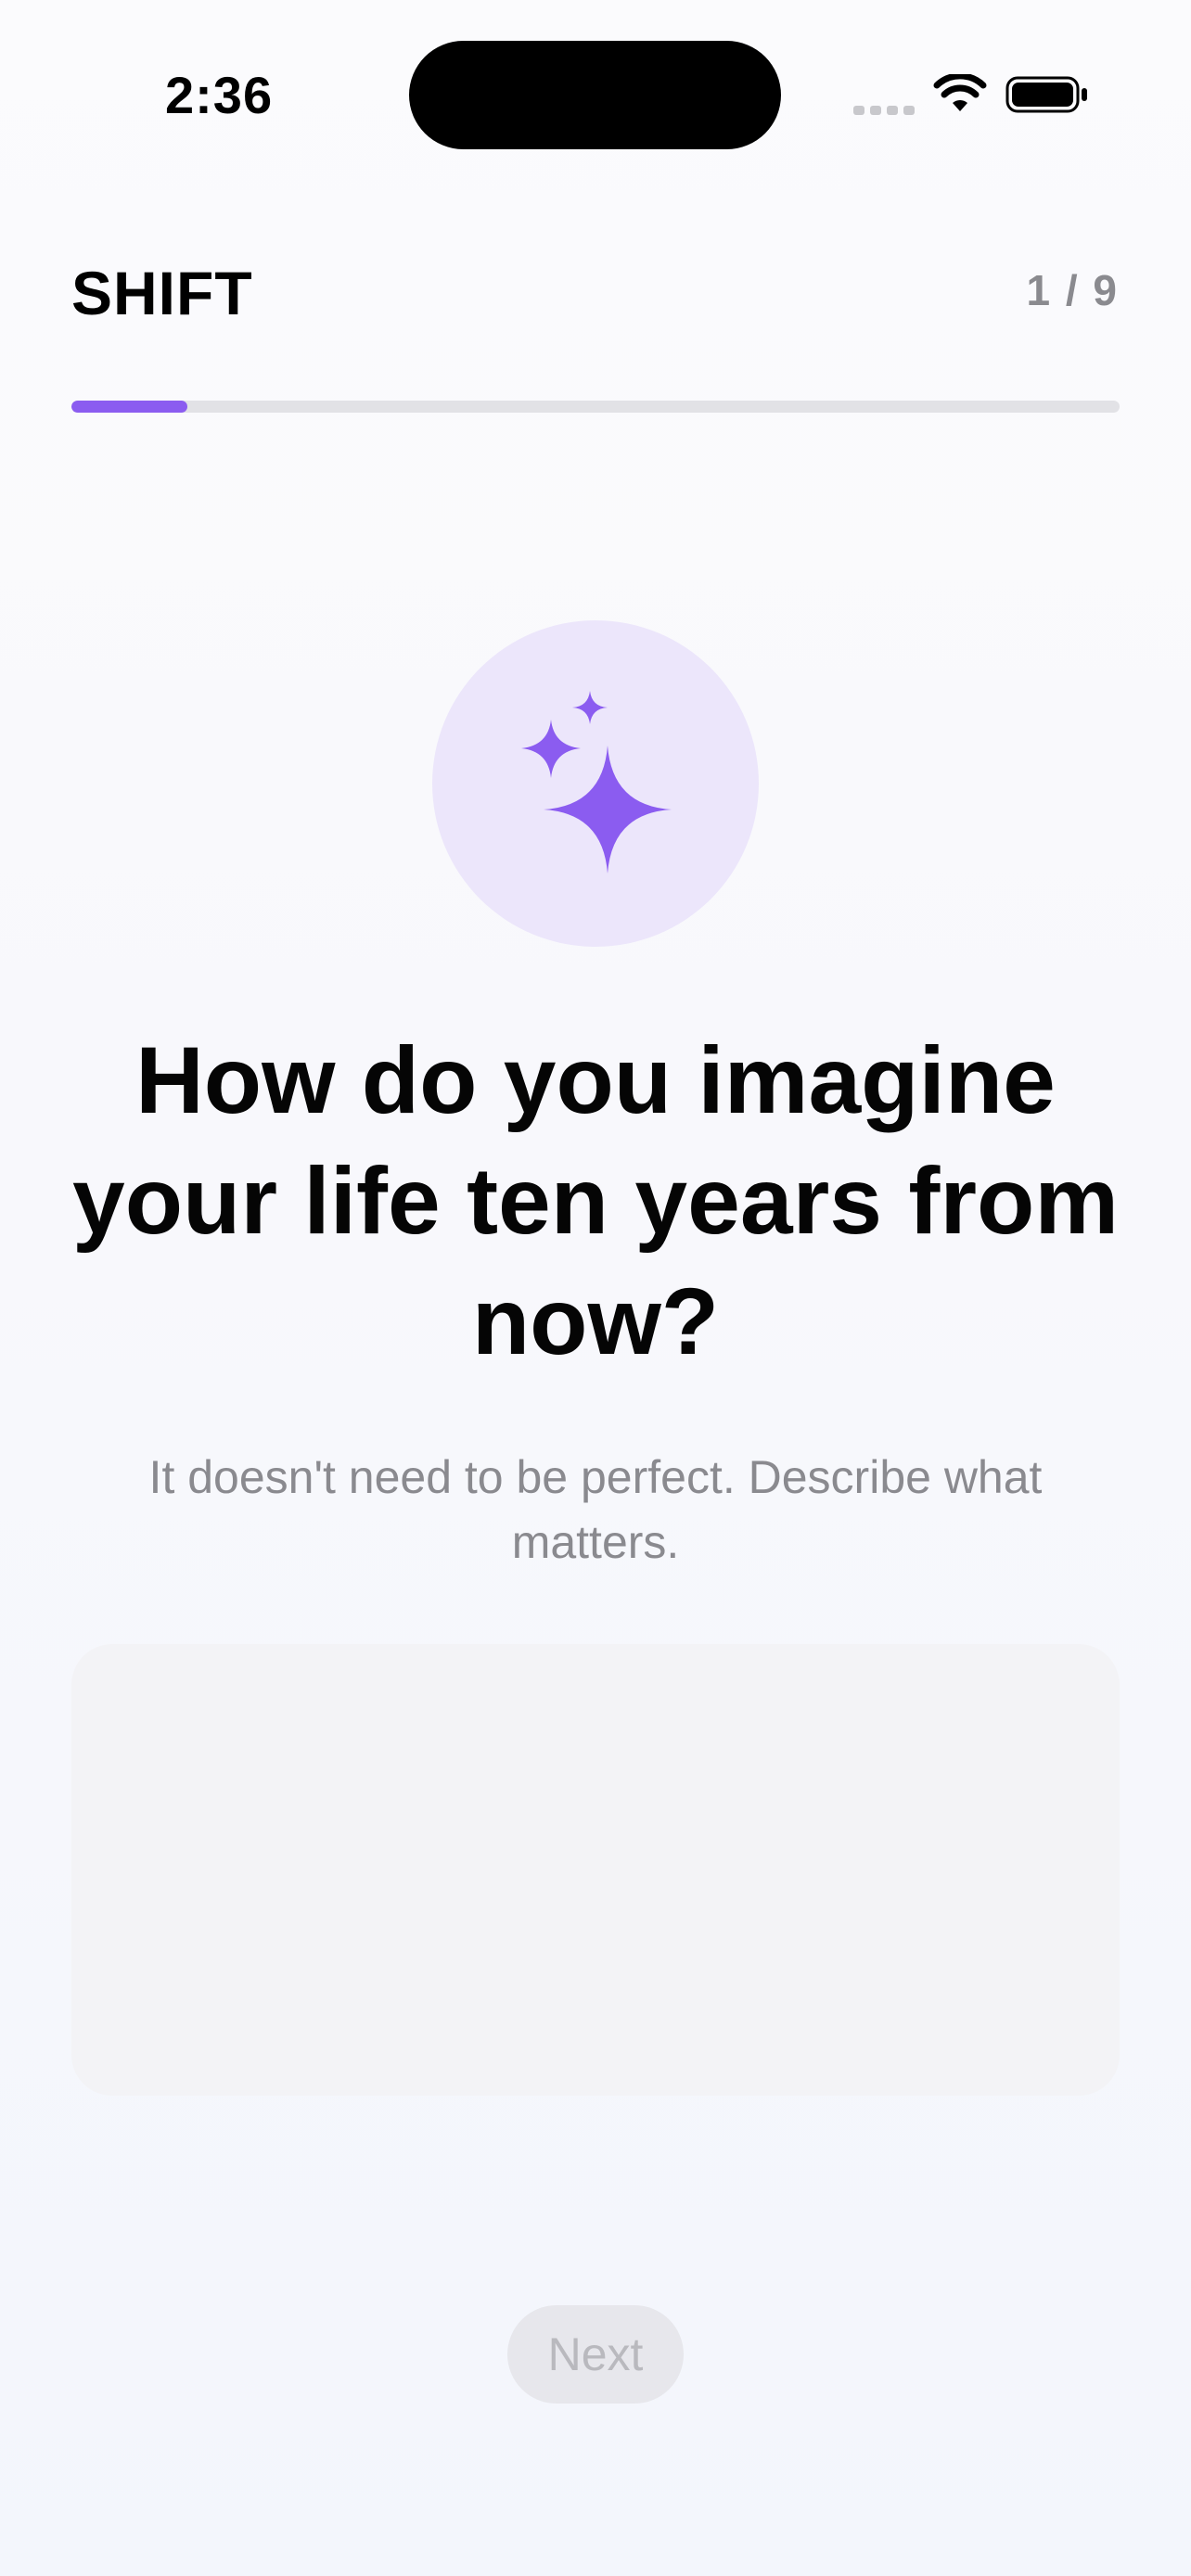  What do you see at coordinates (595, 2354) in the screenshot?
I see `next-button: Next` at bounding box center [595, 2354].